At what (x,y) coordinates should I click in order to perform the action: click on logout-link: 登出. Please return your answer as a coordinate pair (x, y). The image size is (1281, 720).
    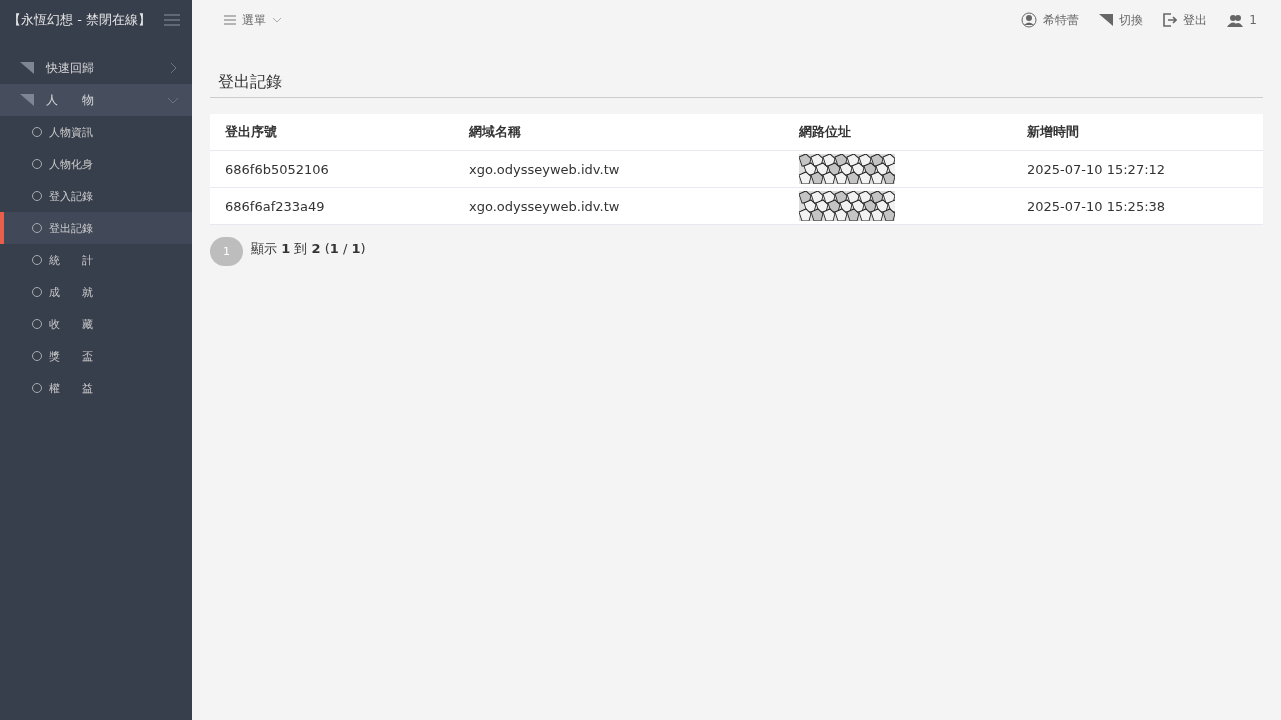
    Looking at the image, I should click on (1185, 20).